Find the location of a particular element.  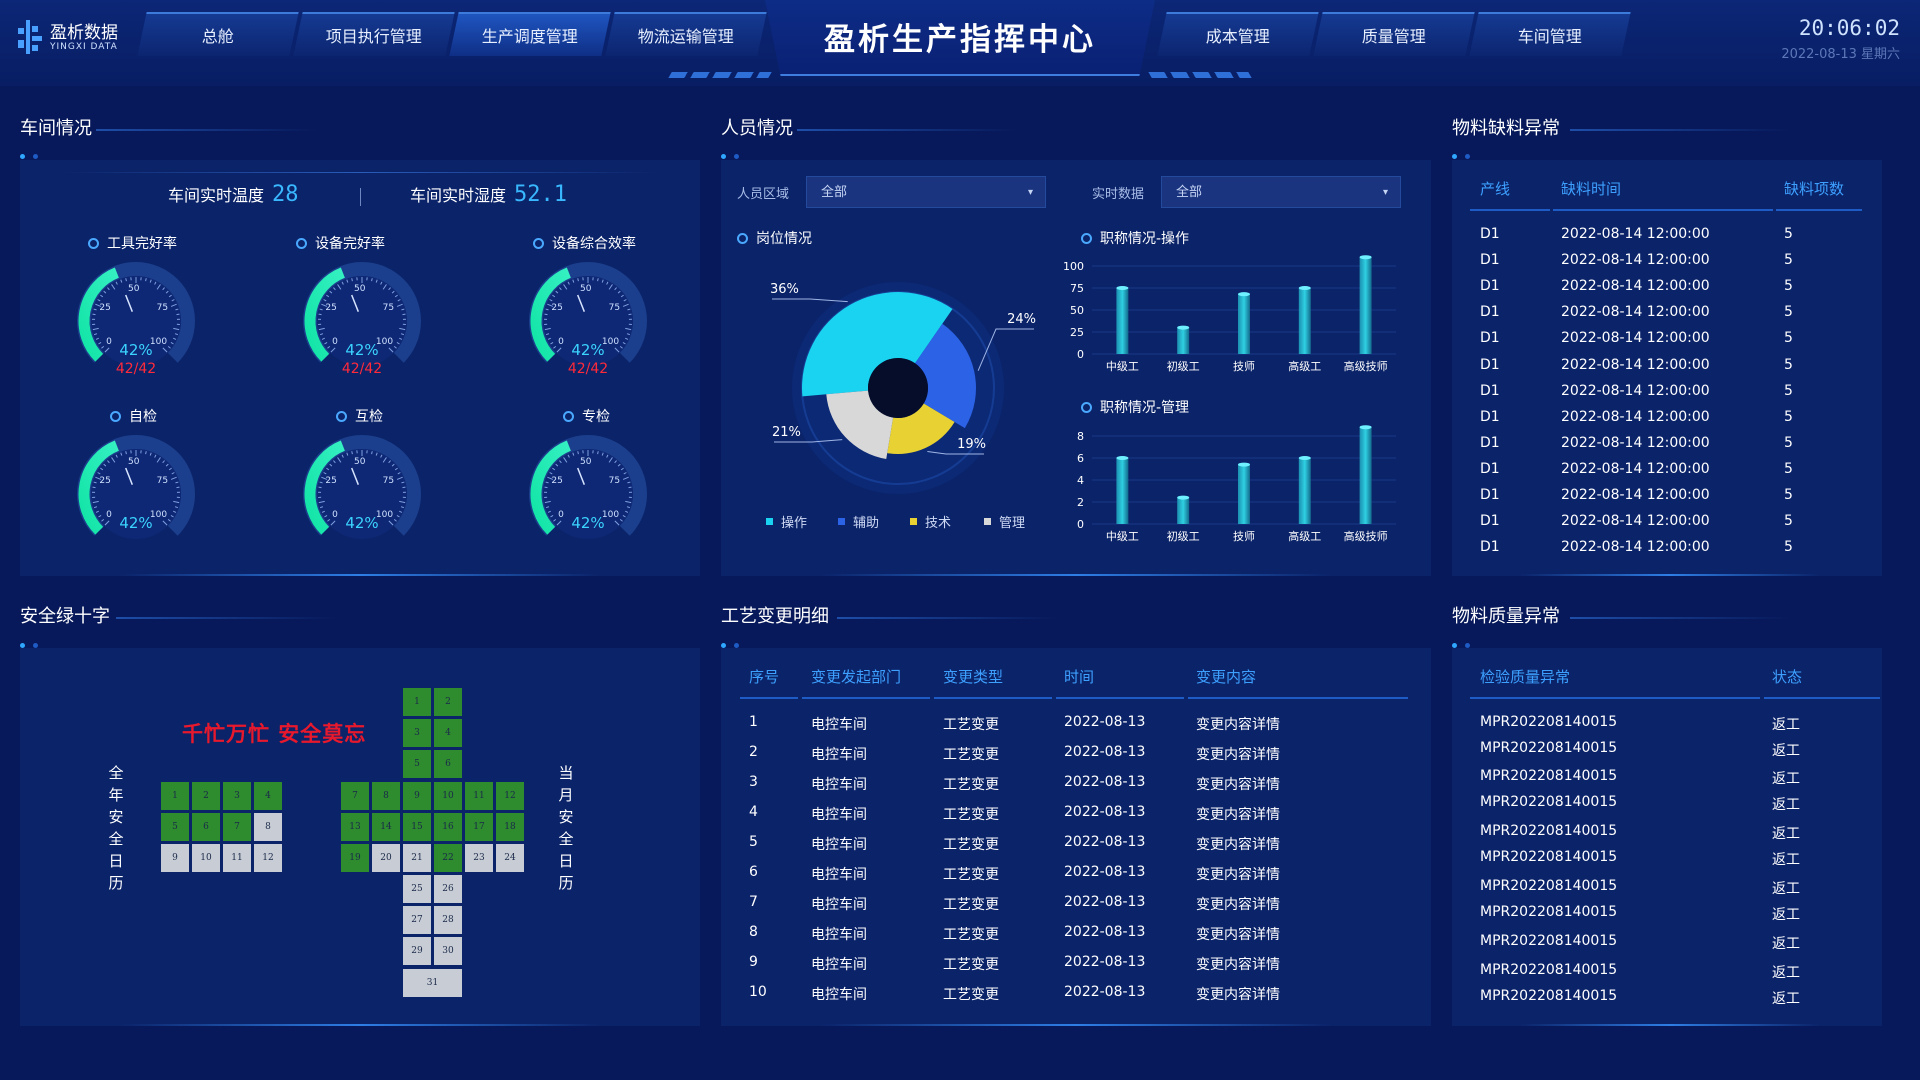

table-cell: 10 is located at coordinates (758, 992).